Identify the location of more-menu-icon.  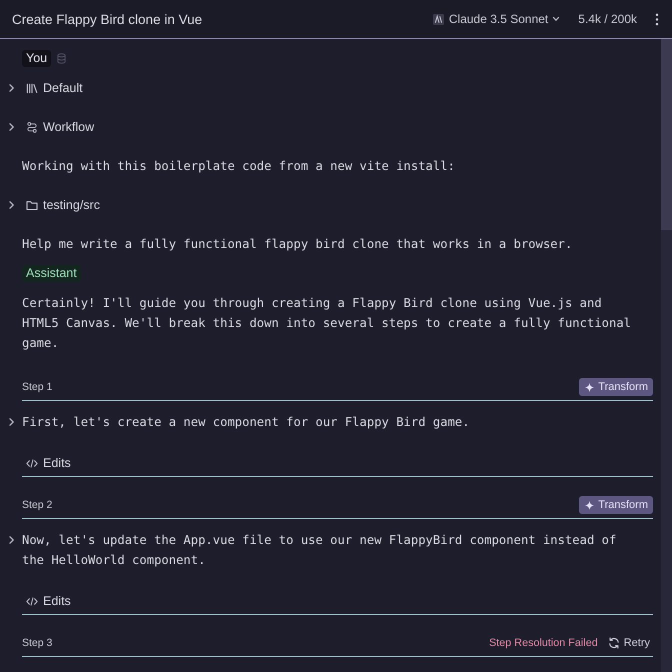
(657, 19).